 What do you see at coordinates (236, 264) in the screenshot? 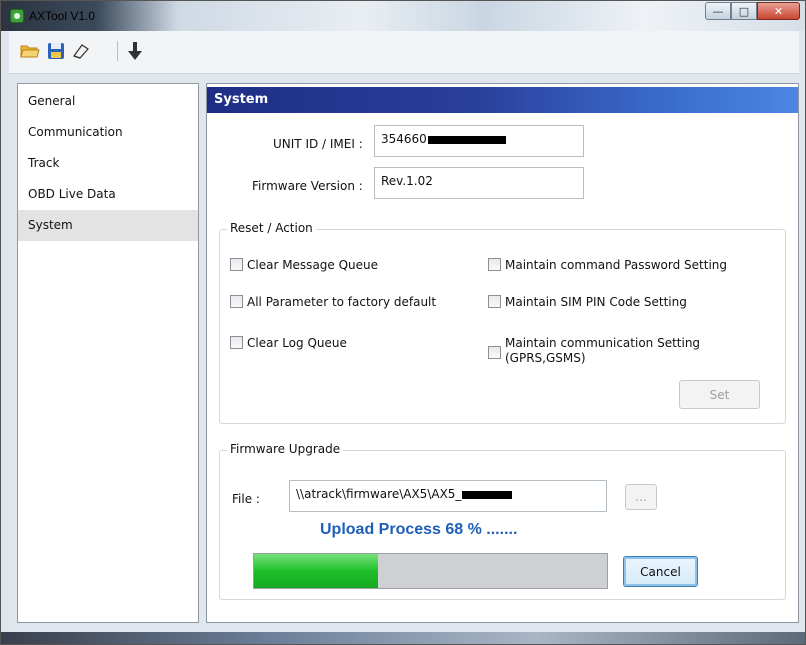
I see `clear-message-queue-checkbox` at bounding box center [236, 264].